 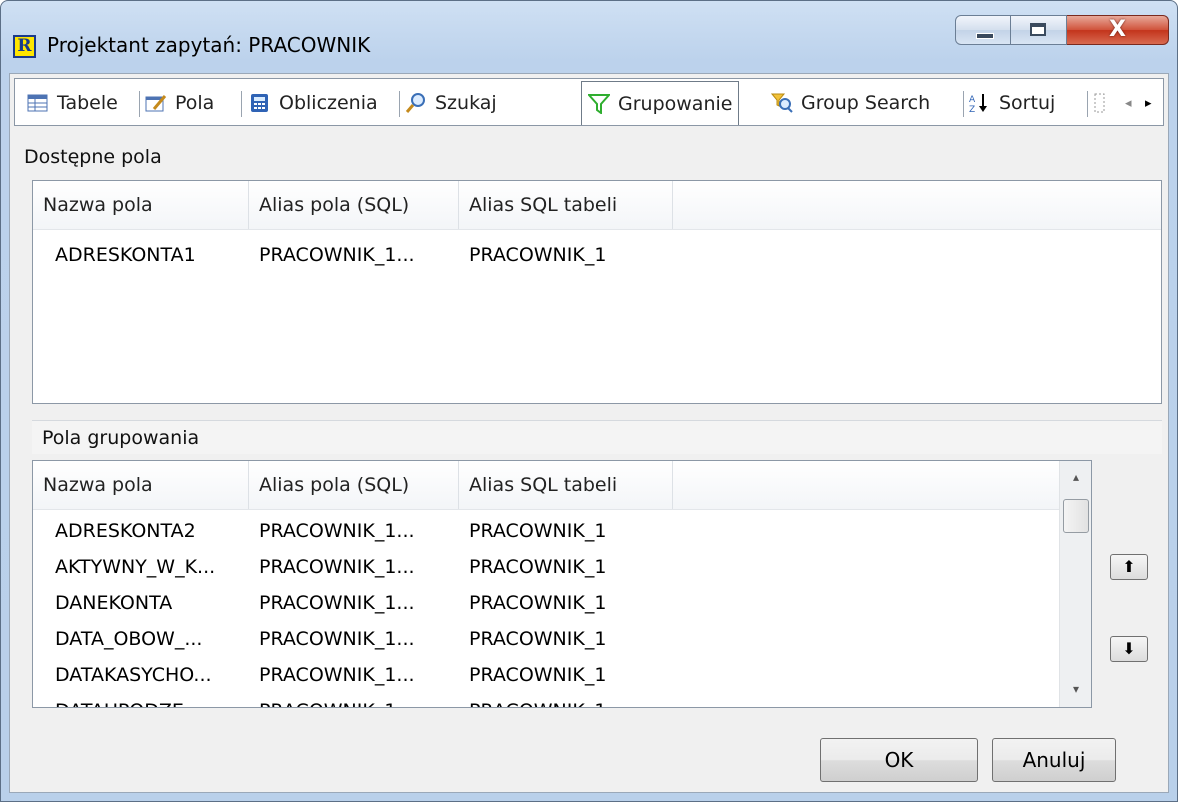 I want to click on funnel-icon, so click(x=599, y=104).